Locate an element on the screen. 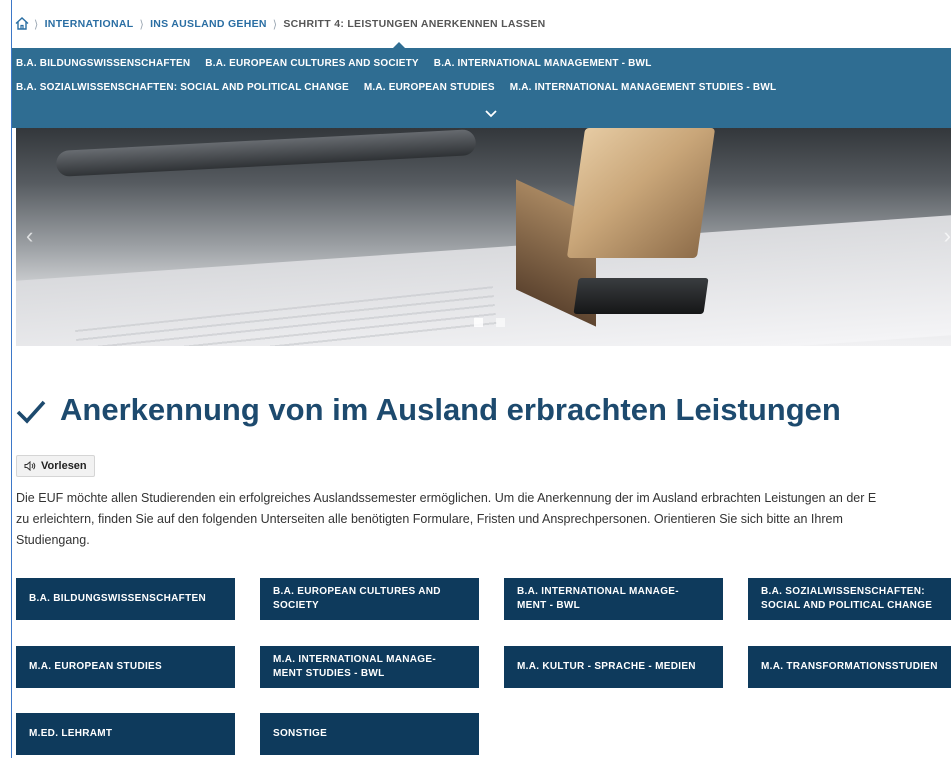 The width and height of the screenshot is (951, 758). hero-image-stamp is located at coordinates (641, 193).